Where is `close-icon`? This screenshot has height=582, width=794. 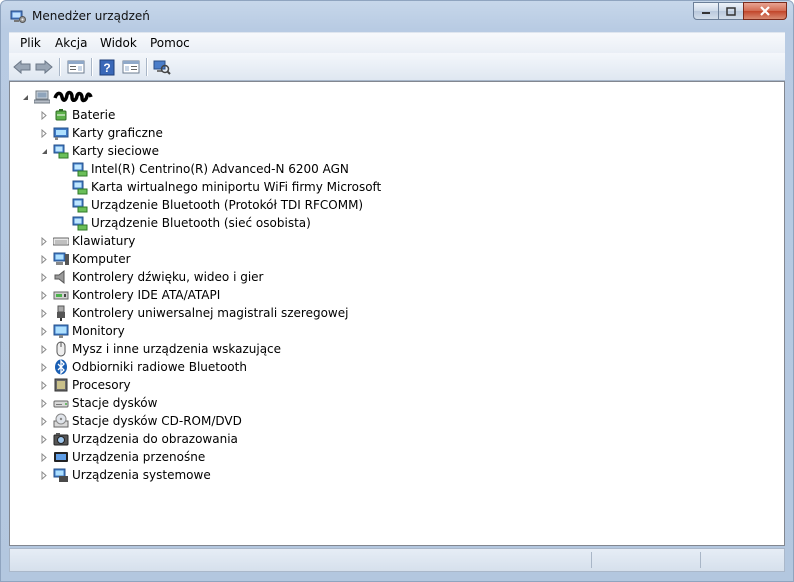
close-icon is located at coordinates (765, 11).